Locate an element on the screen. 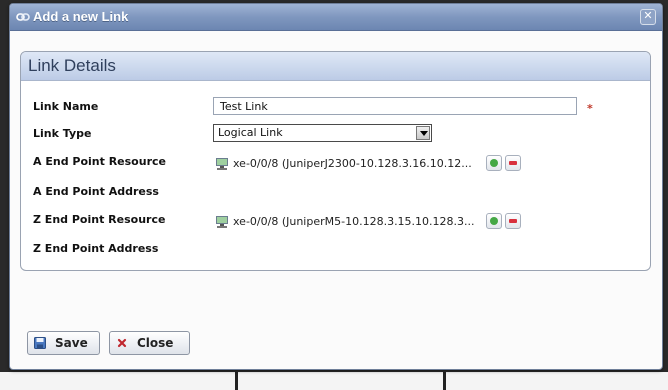 Image resolution: width=668 pixels, height=390 pixels. remove-z-end-button is located at coordinates (513, 221).